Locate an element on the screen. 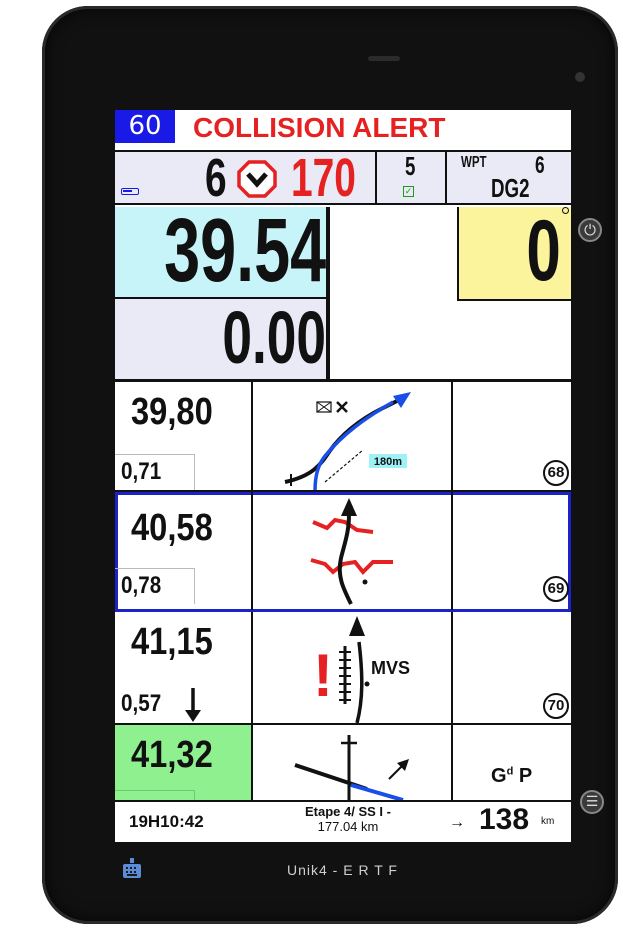  roadbook-partial-distance is located at coordinates (155, 795).